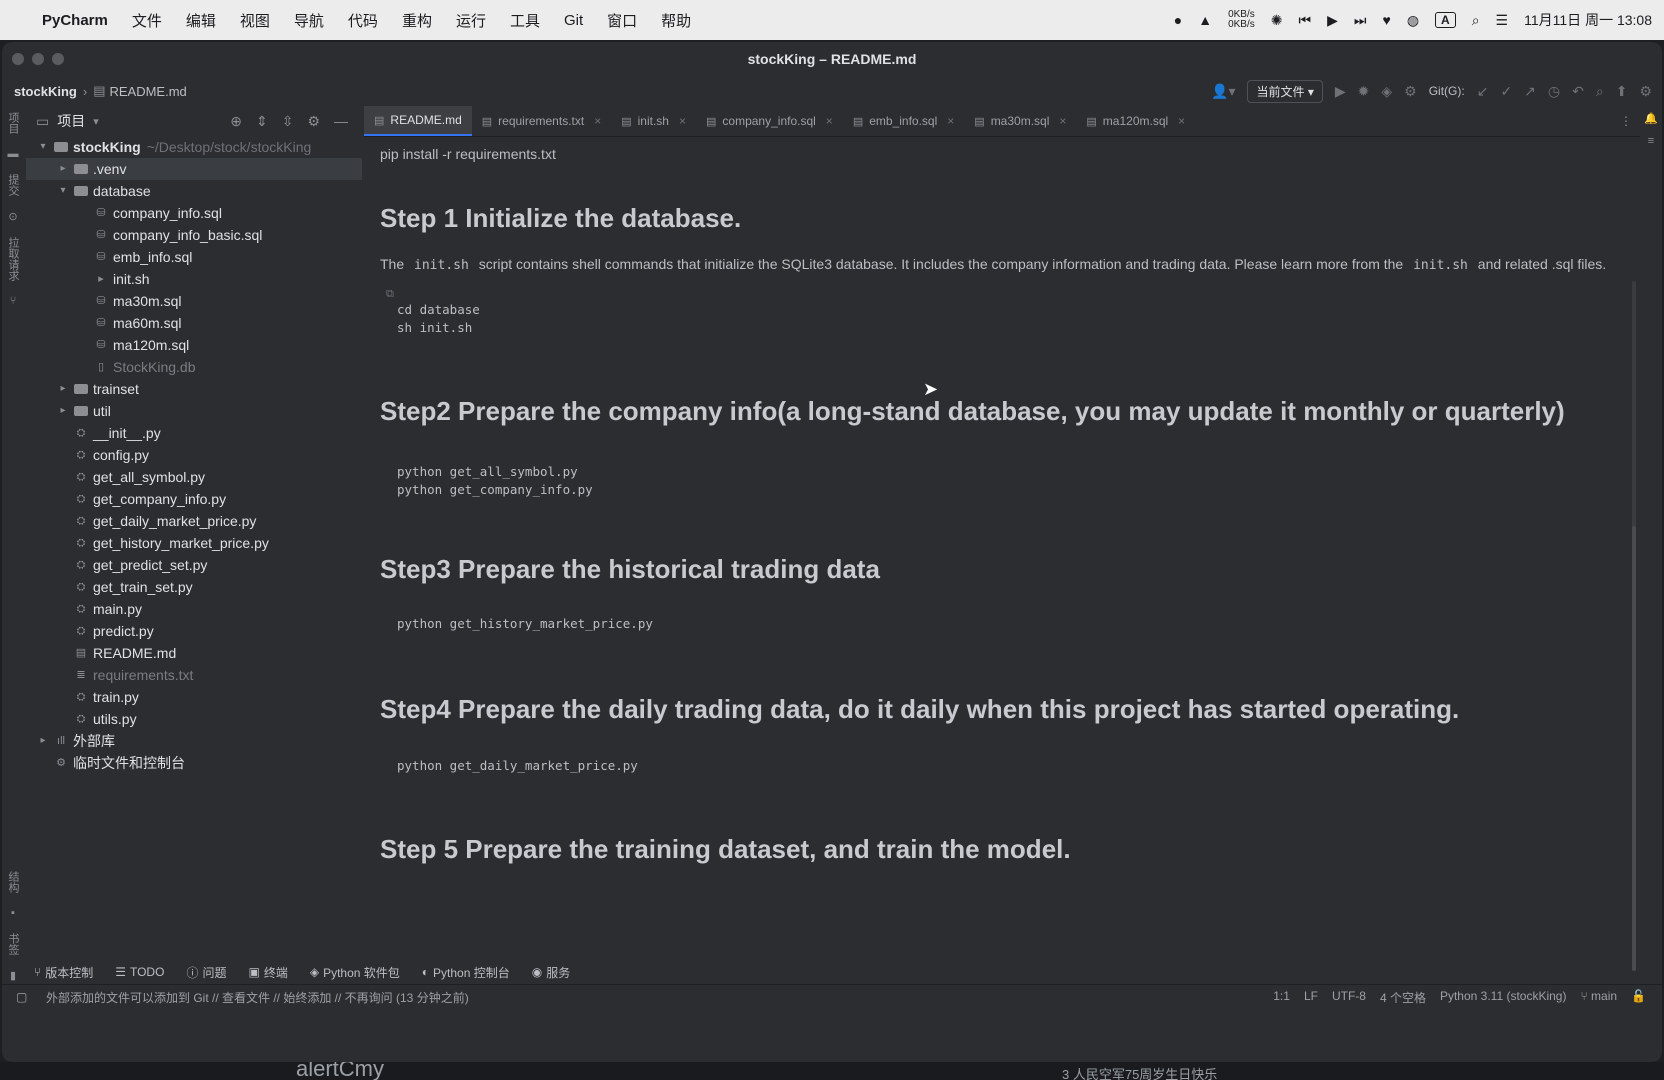  I want to click on tree-item: ⛭ predict.py, so click(194, 631).